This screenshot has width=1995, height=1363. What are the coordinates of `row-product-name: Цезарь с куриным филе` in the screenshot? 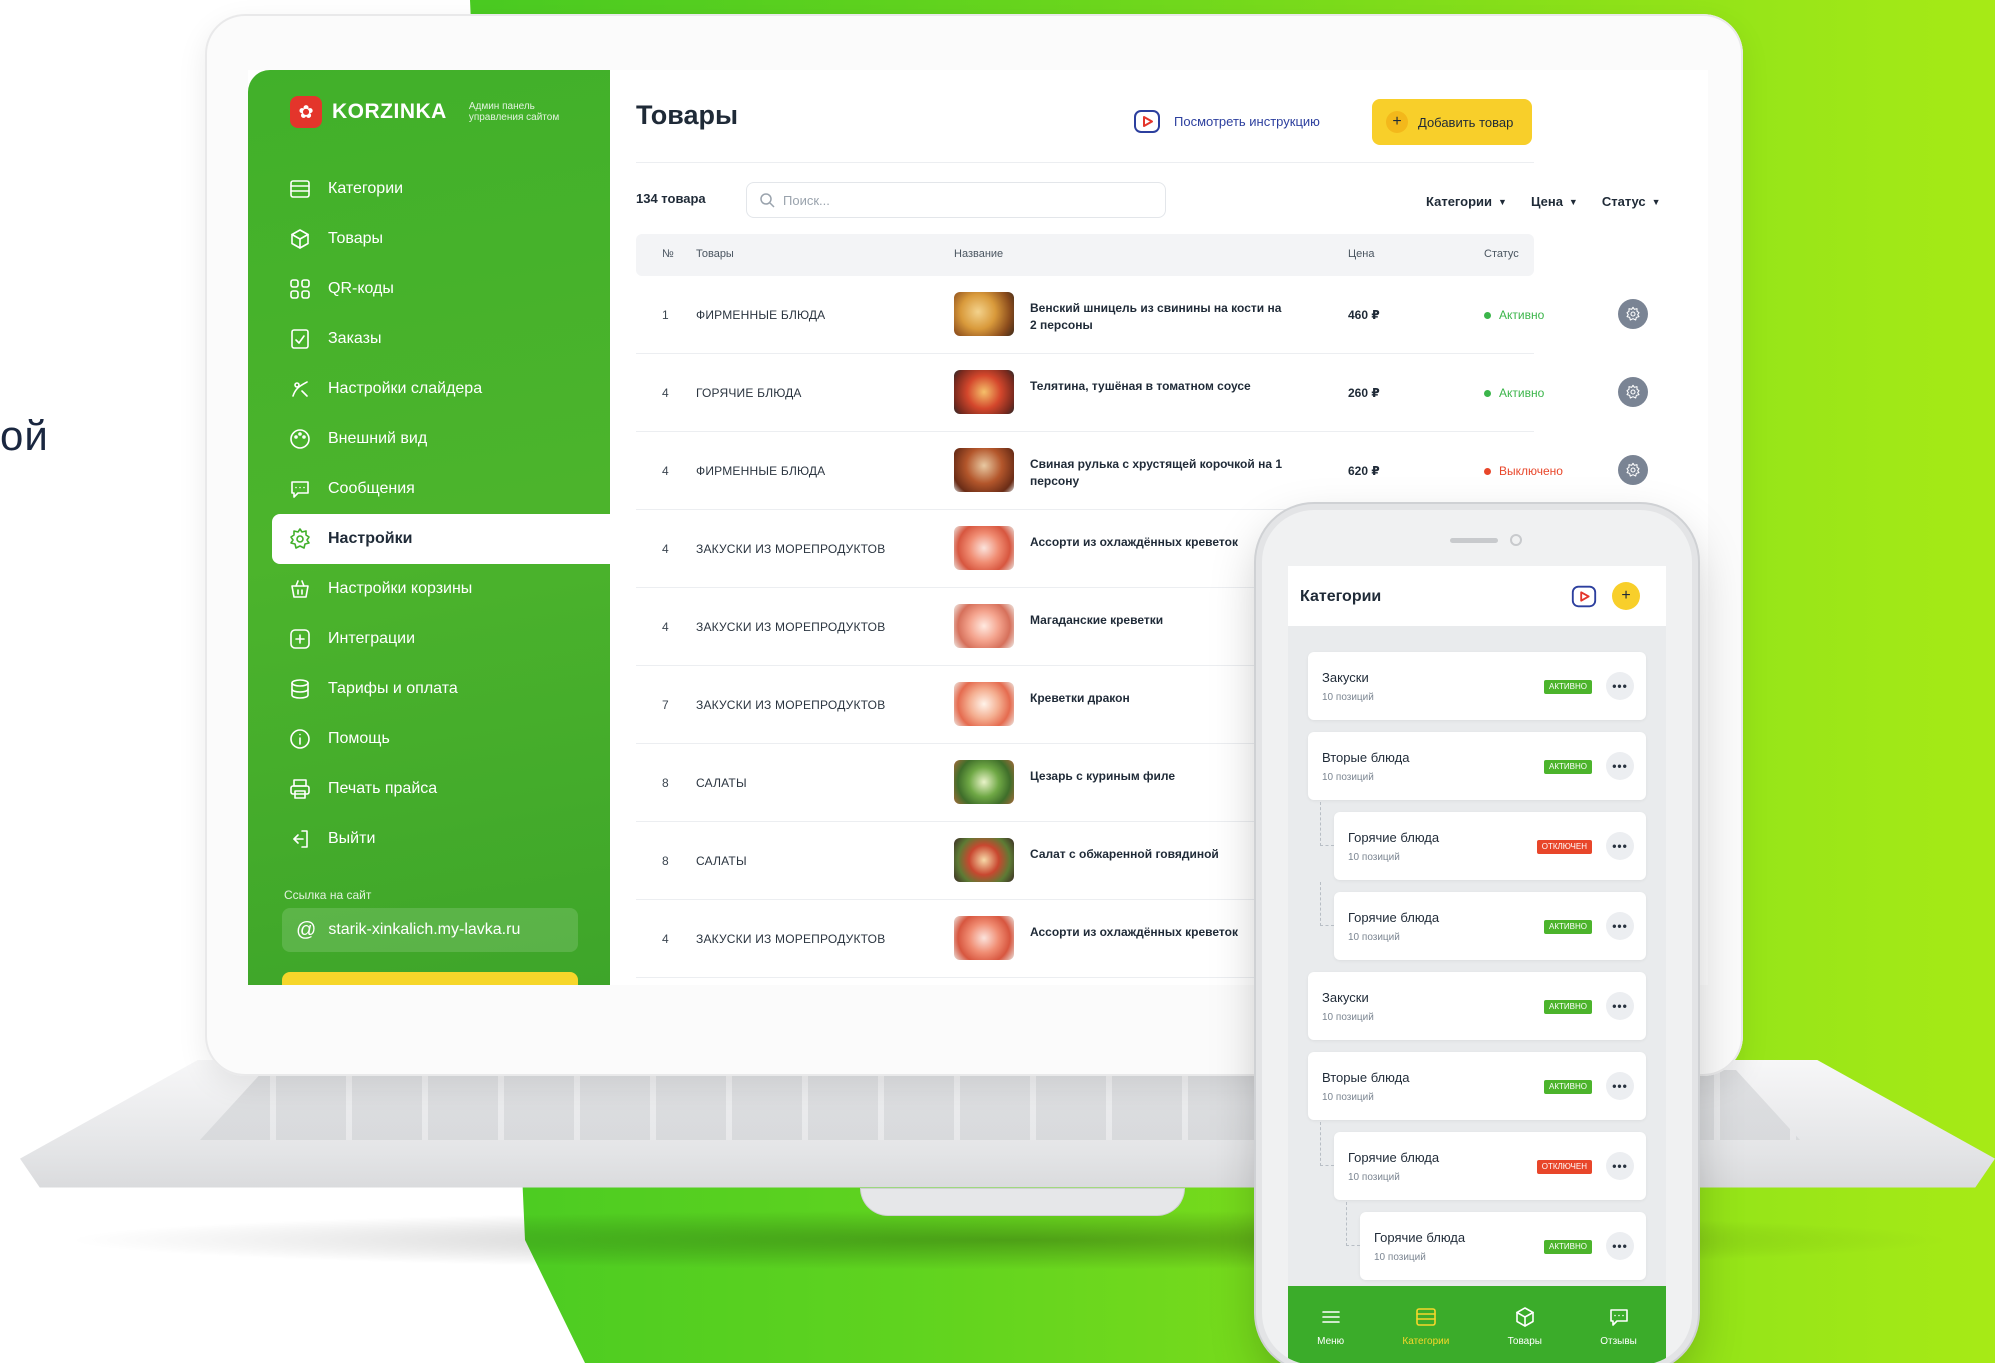 It's located at (1160, 776).